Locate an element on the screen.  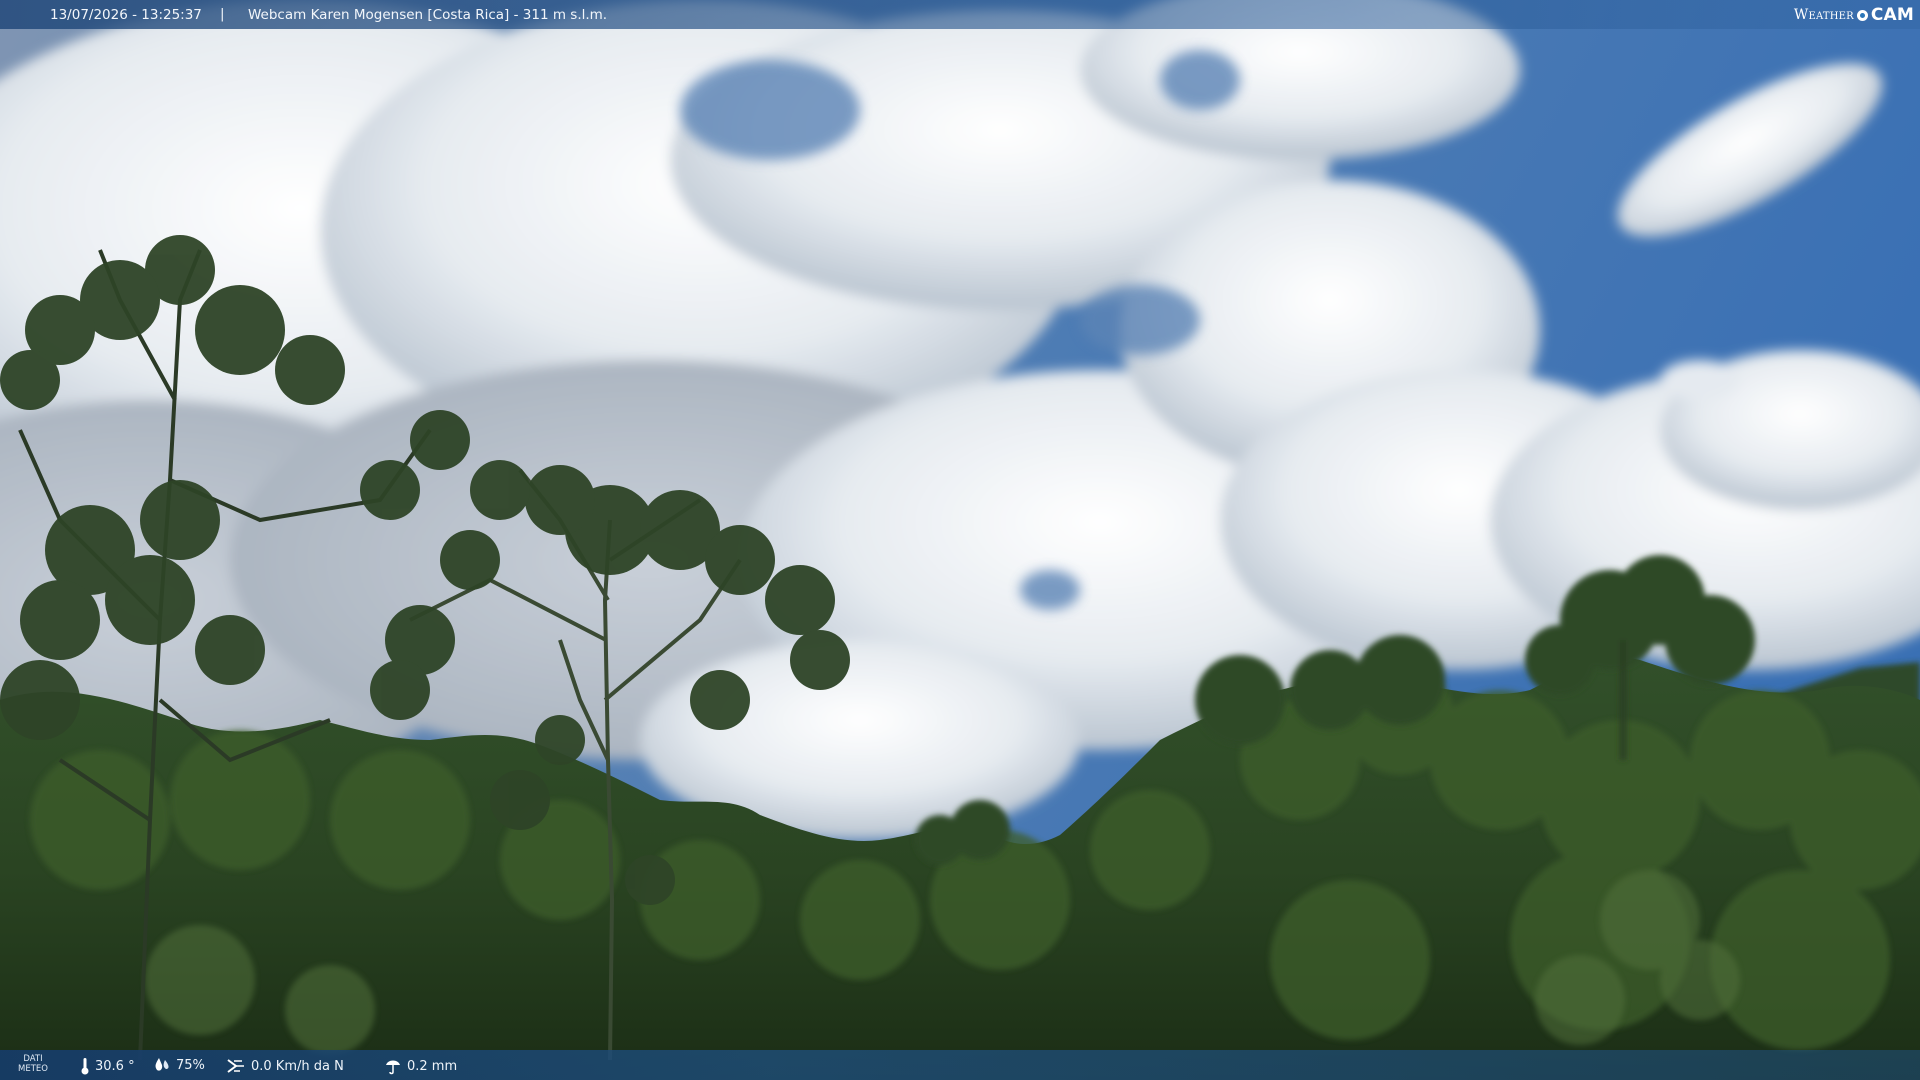
wind-value: 0.0 Km/h da N is located at coordinates (297, 1066).